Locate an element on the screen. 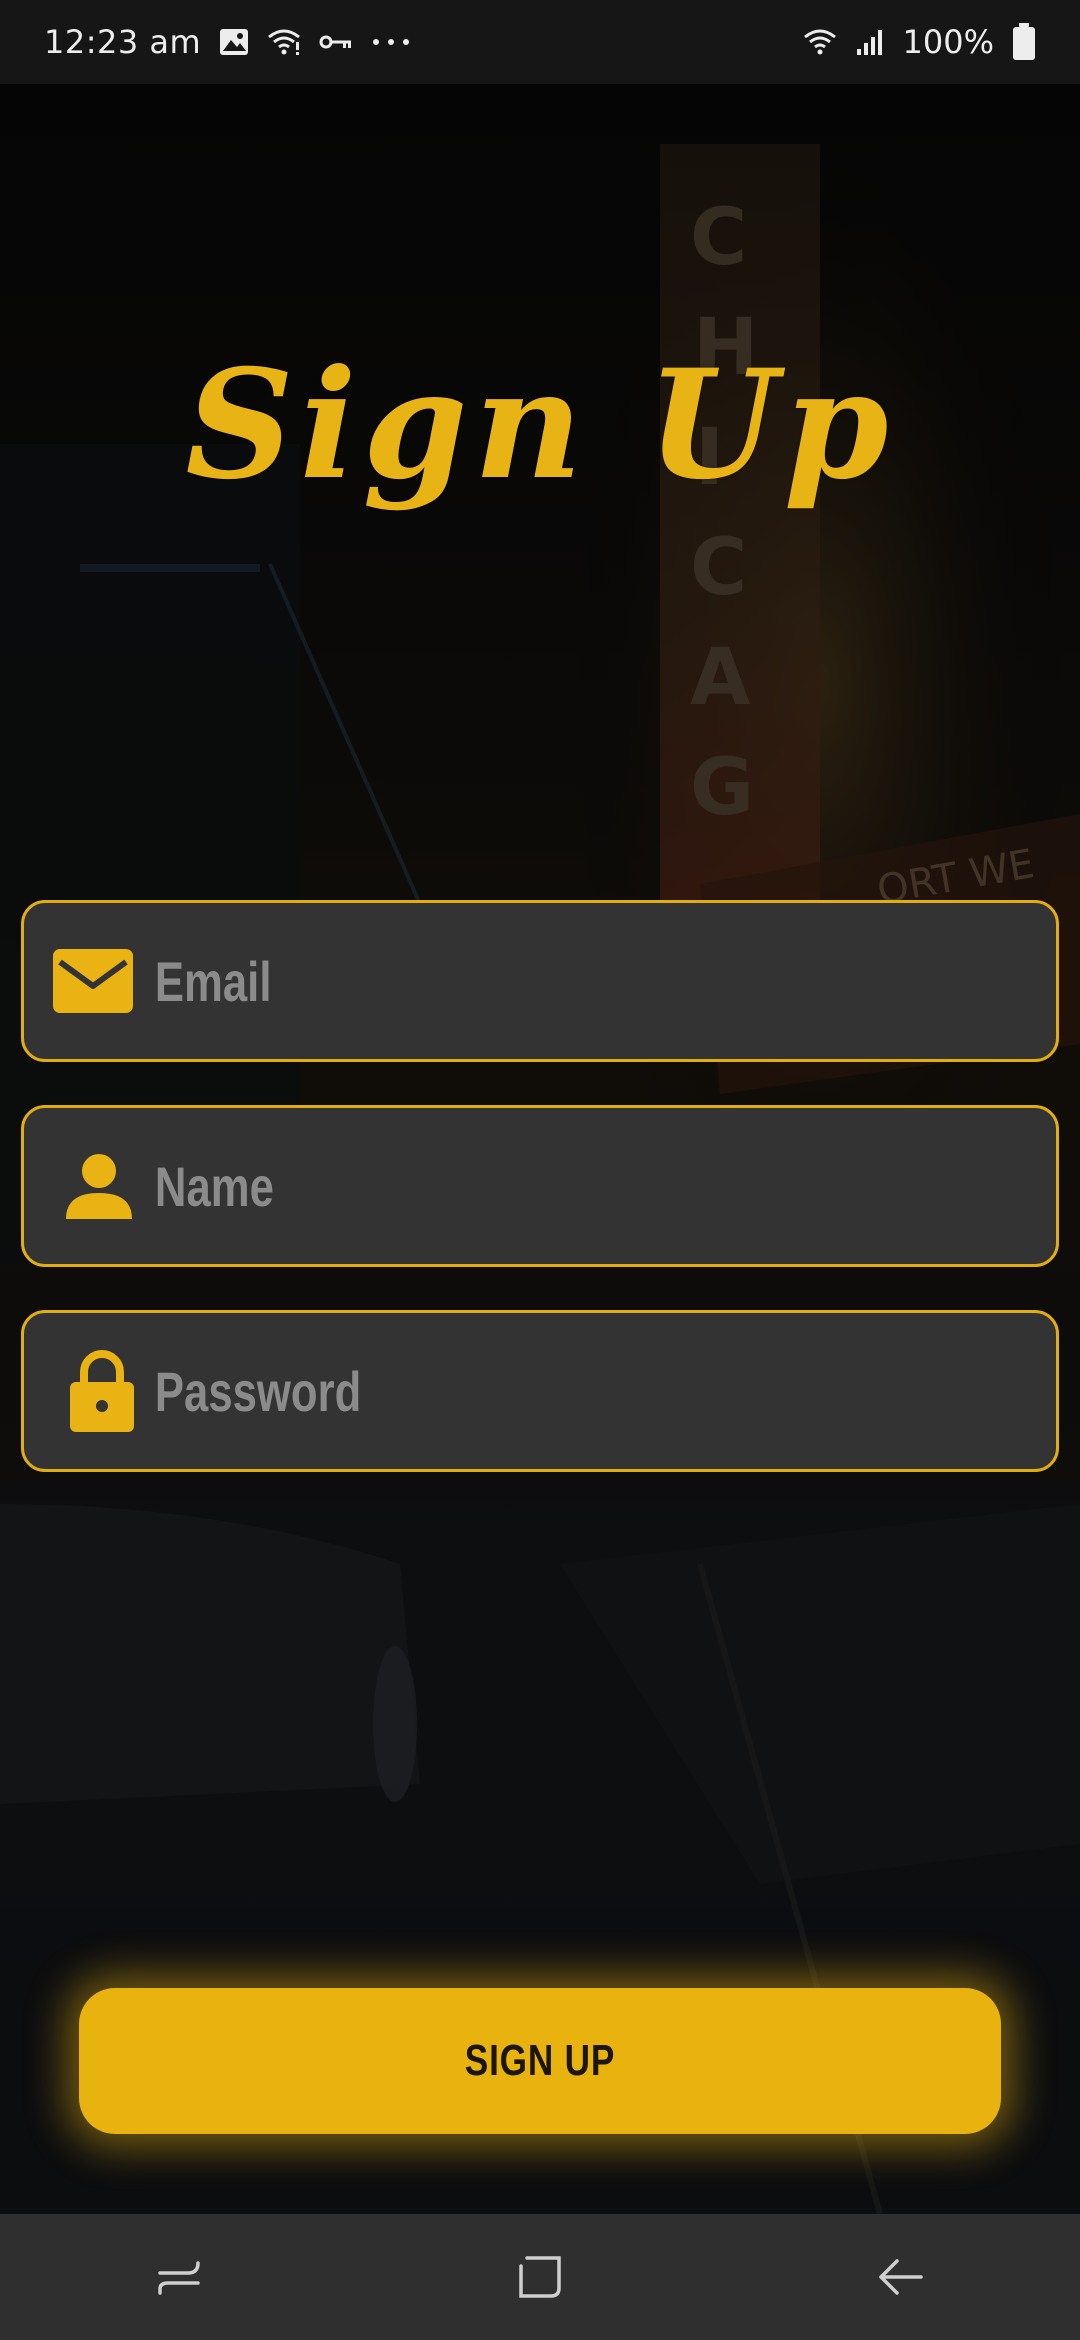  email-field is located at coordinates (540, 981).